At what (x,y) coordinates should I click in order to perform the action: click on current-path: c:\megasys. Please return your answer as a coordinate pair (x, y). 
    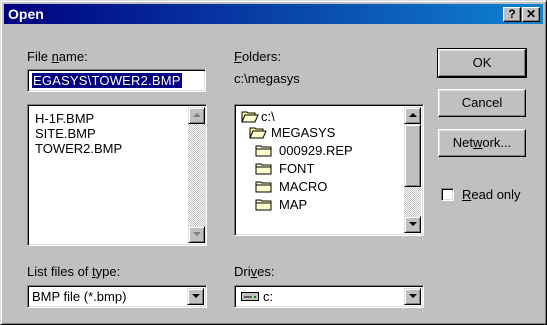
    Looking at the image, I should click on (267, 78).